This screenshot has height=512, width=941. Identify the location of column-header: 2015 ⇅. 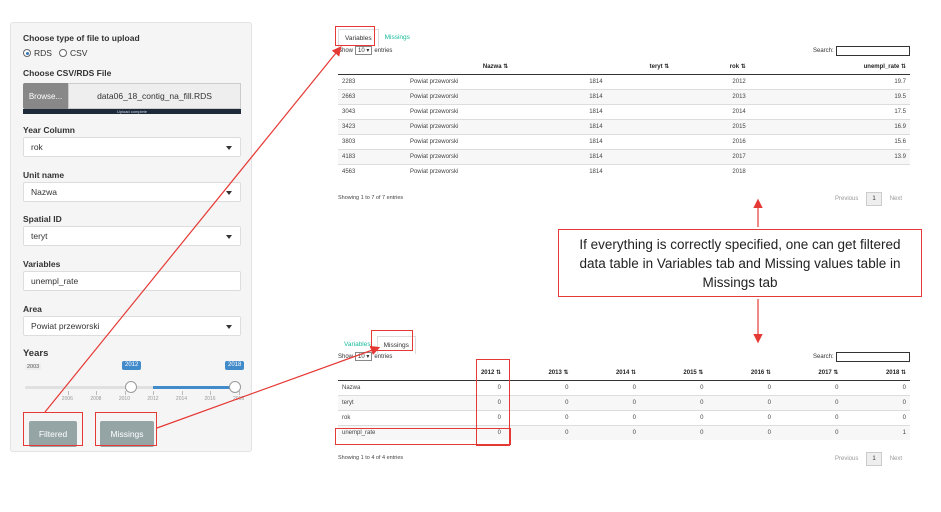
(673, 373).